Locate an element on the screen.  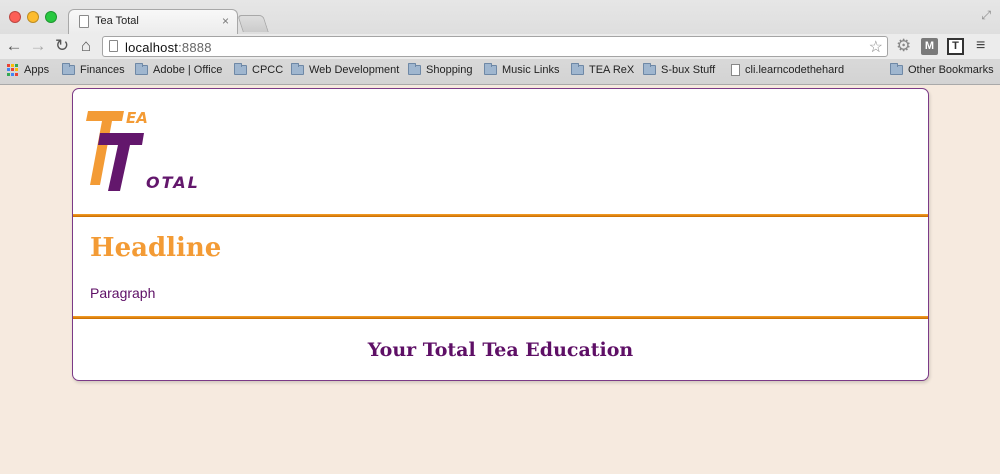
back-arrow-icon: ← is located at coordinates (14, 46).